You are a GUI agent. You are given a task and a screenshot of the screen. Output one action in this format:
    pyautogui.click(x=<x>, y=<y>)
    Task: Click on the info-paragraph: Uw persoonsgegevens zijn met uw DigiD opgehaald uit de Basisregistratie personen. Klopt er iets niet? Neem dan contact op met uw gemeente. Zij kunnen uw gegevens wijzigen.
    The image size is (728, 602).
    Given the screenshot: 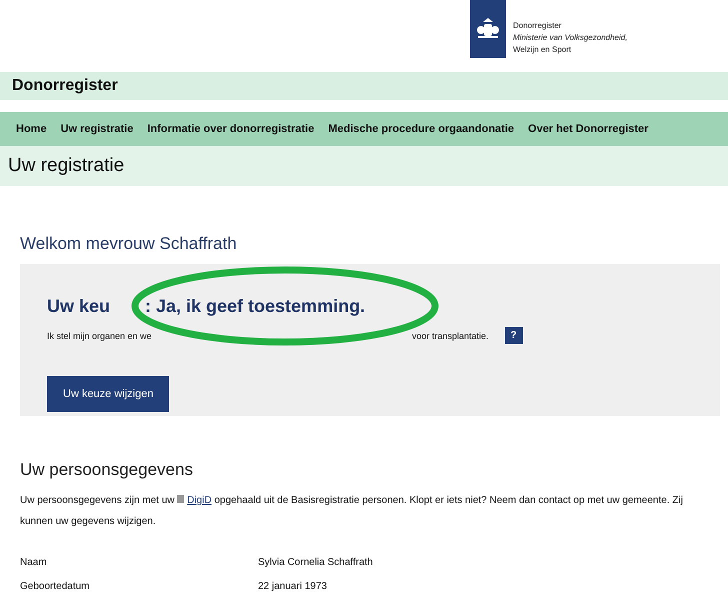 What is the action you would take?
    pyautogui.click(x=352, y=511)
    